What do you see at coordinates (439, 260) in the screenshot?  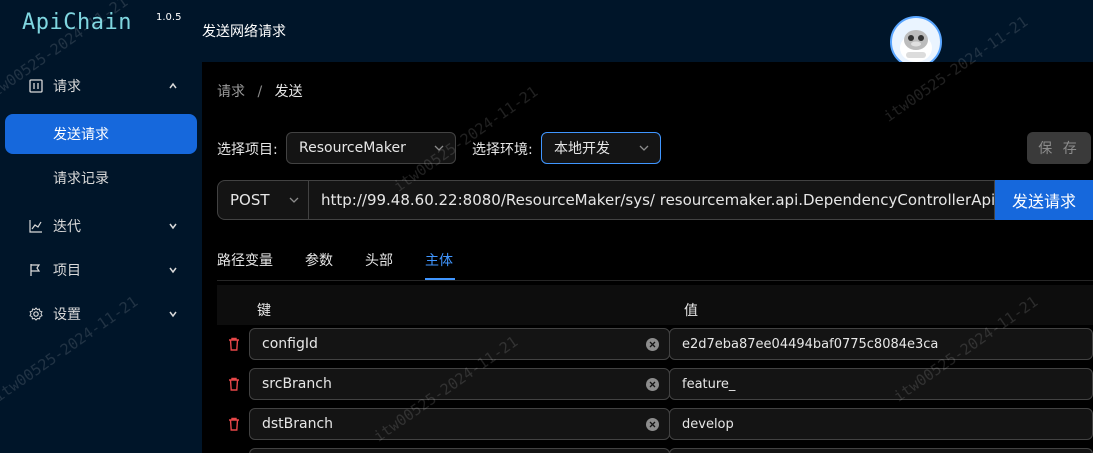 I see `tab-body: 主体` at bounding box center [439, 260].